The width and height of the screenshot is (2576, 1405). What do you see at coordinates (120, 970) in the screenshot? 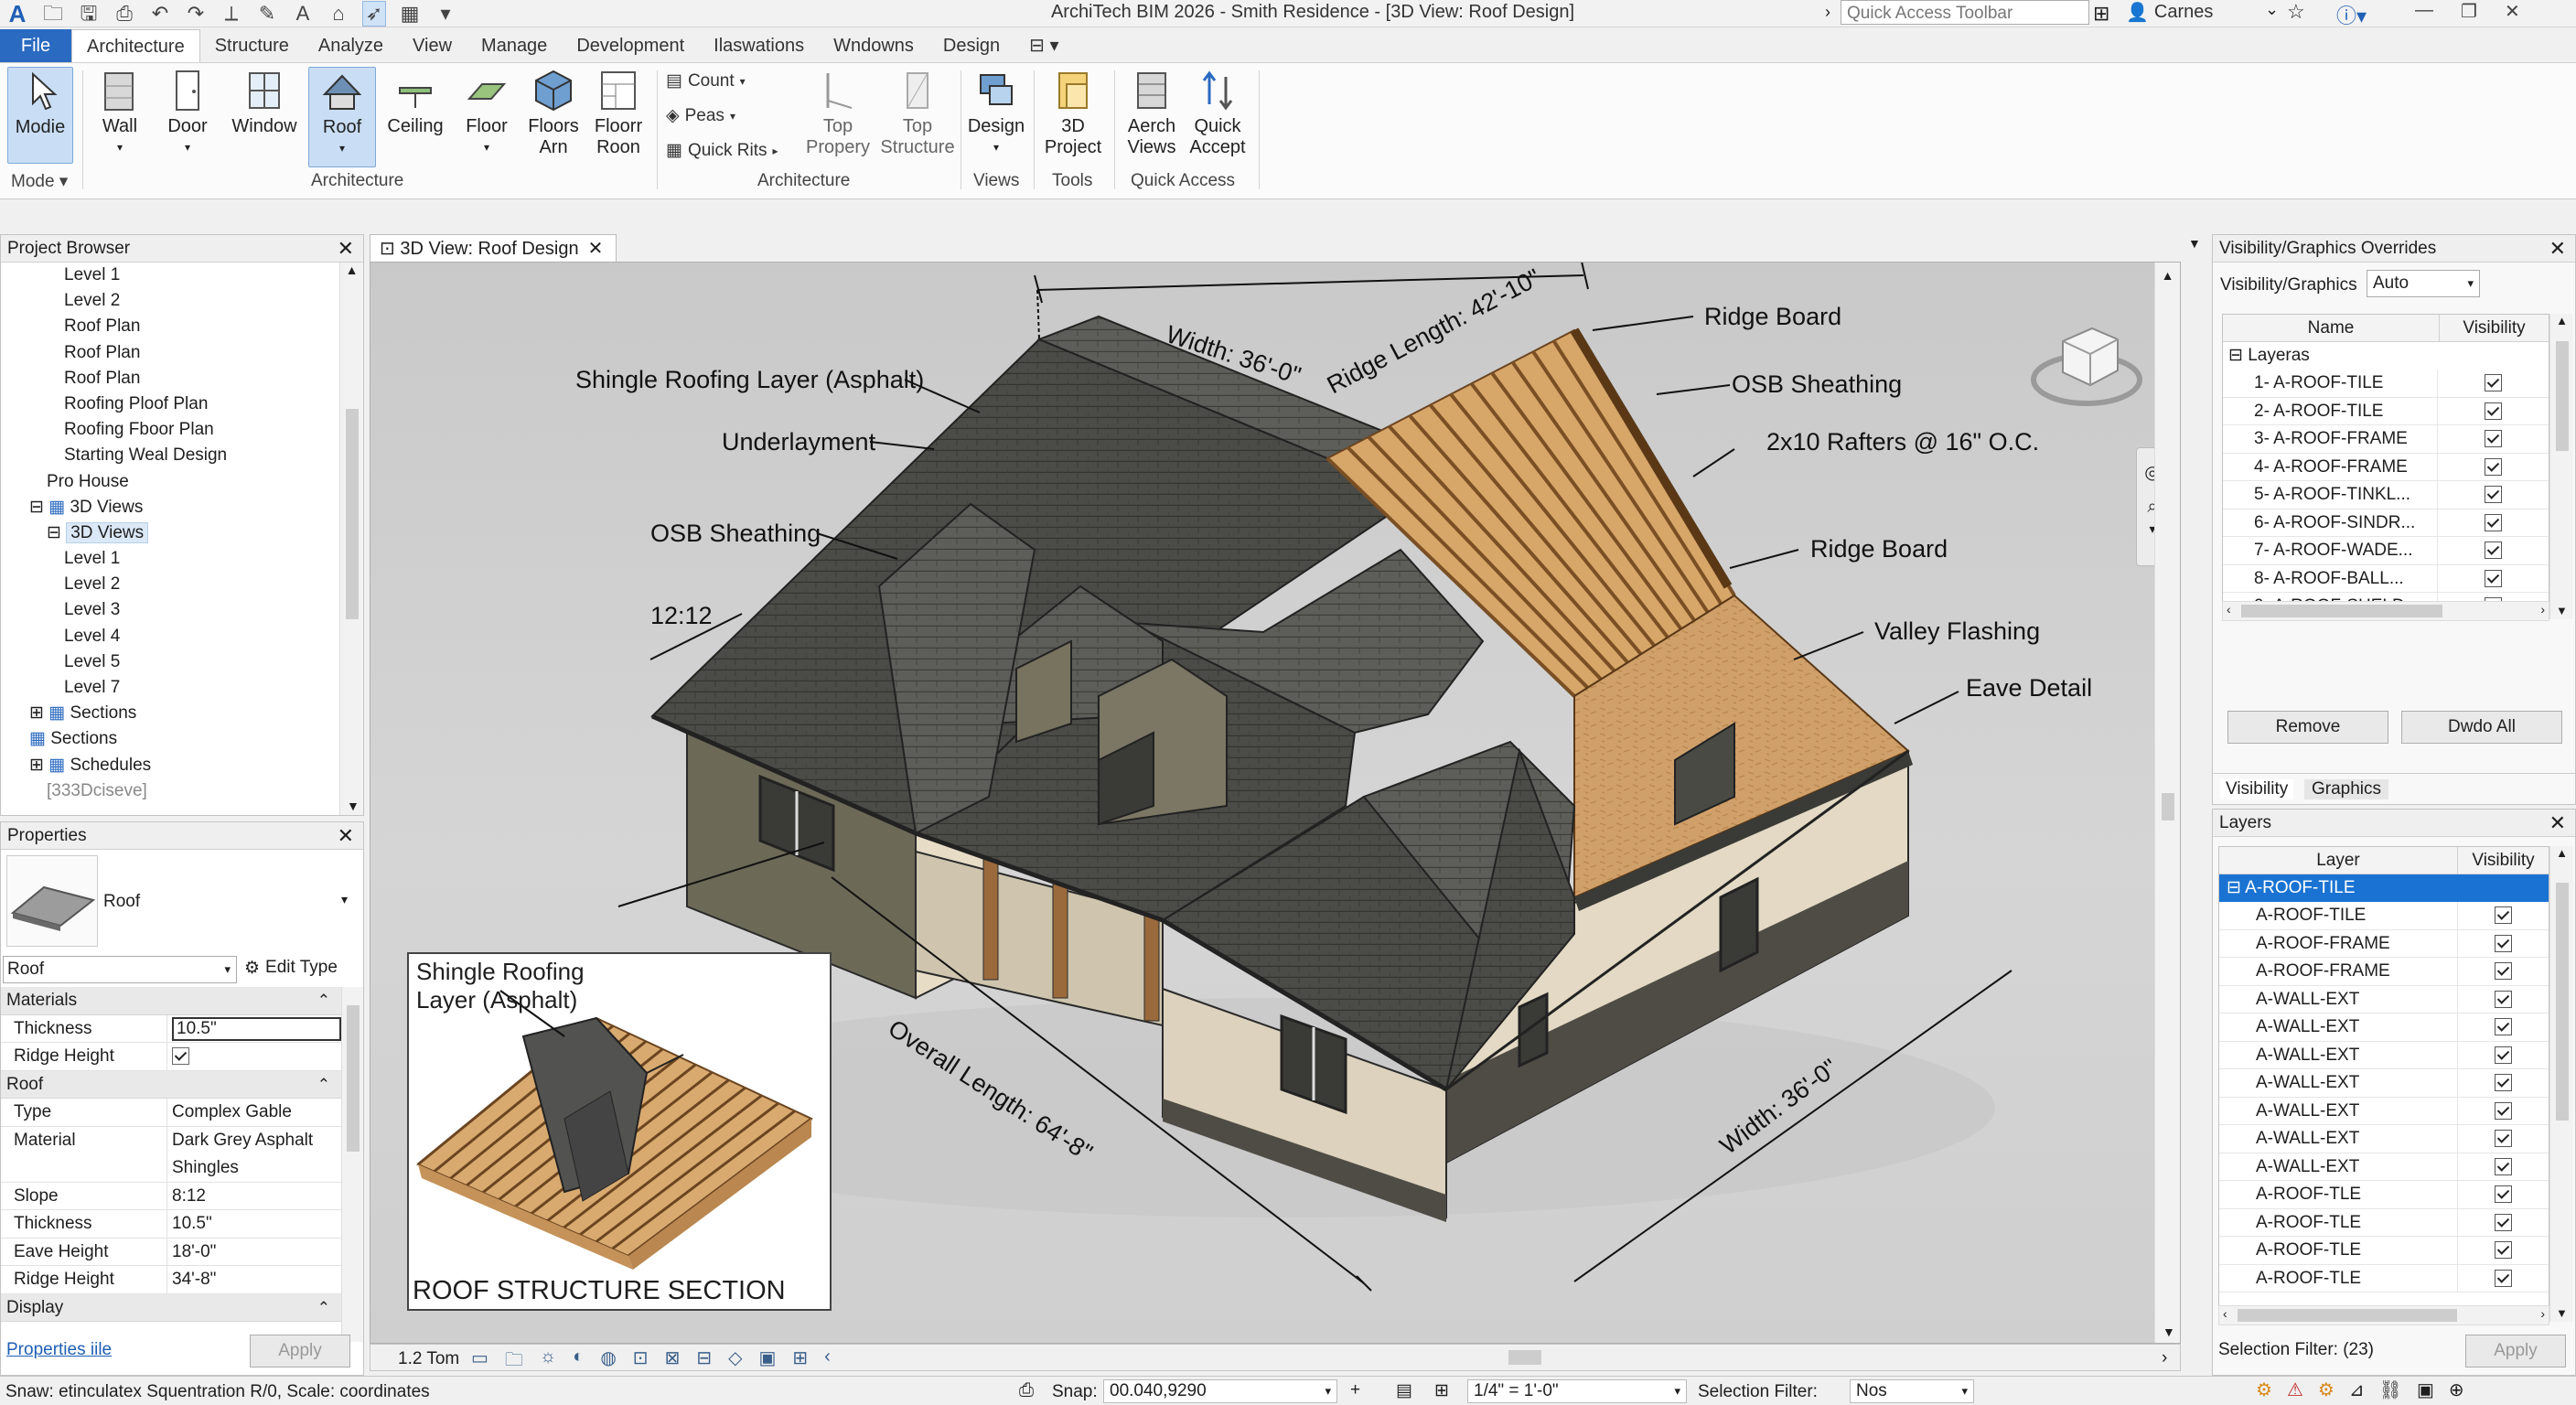
I see `type-selector: Roof ▾` at bounding box center [120, 970].